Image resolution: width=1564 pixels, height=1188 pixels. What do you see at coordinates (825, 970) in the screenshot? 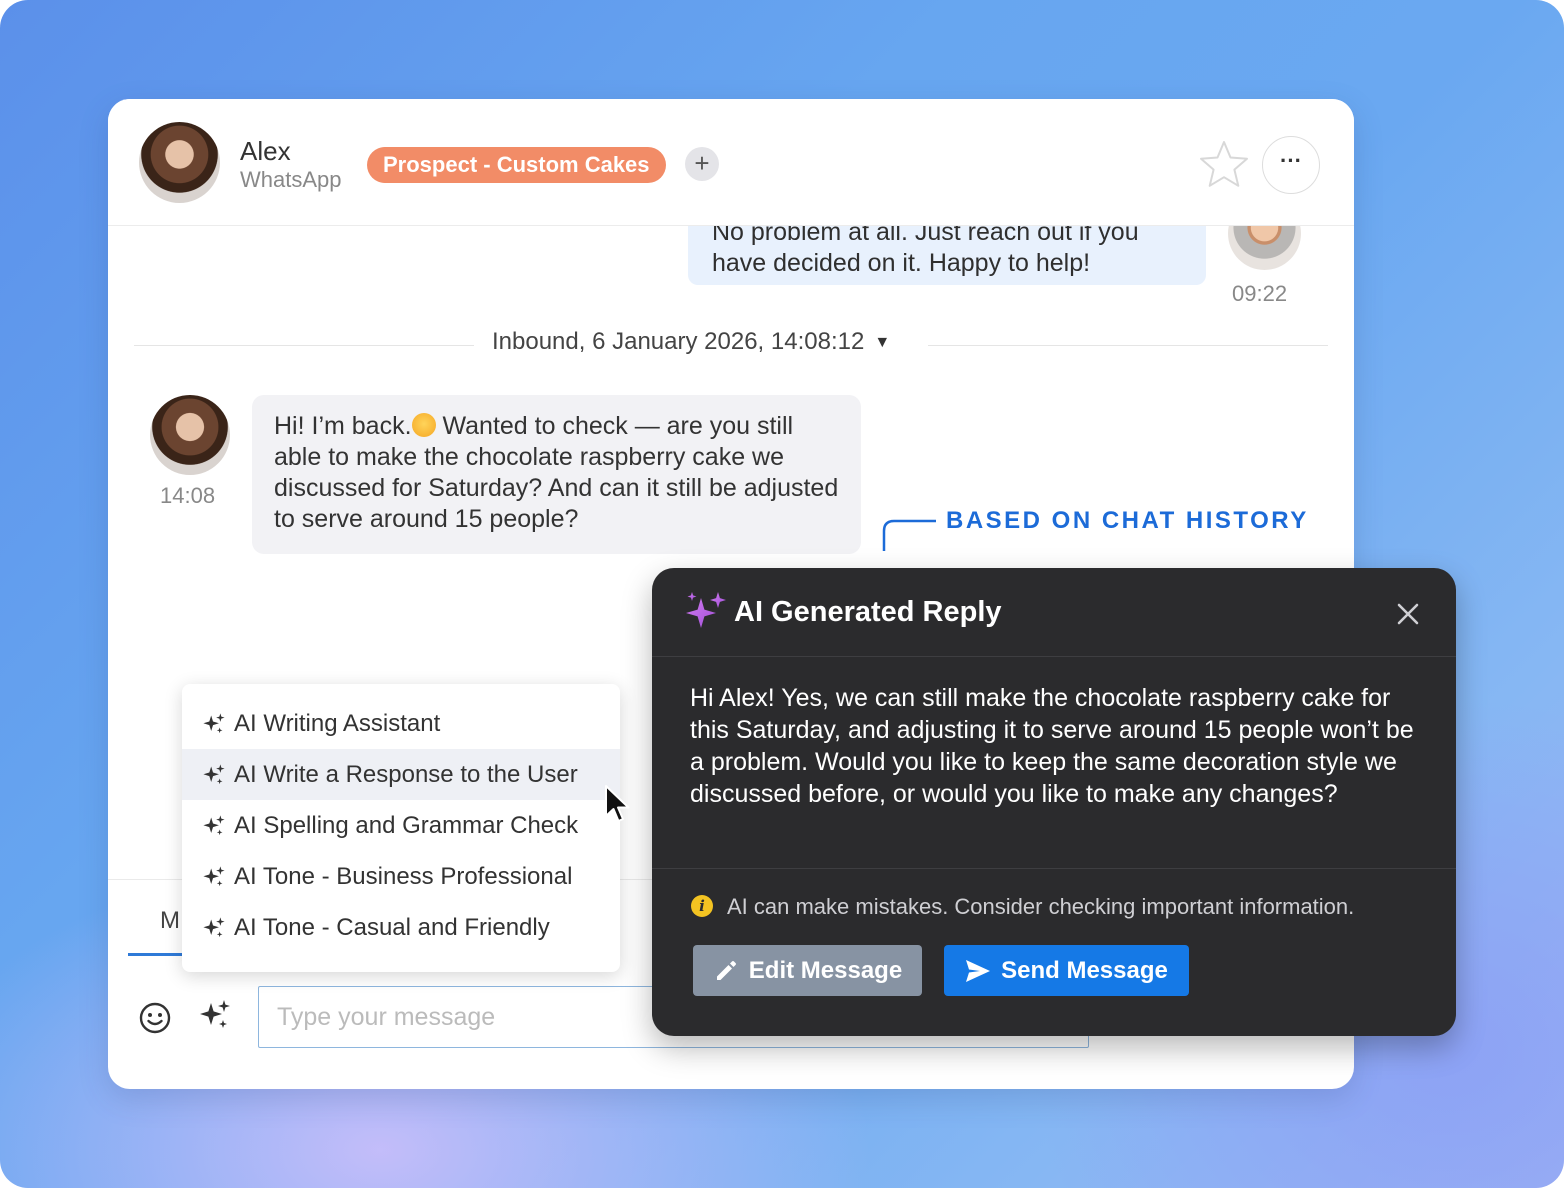
I see `edit-message-label: Edit Message` at bounding box center [825, 970].